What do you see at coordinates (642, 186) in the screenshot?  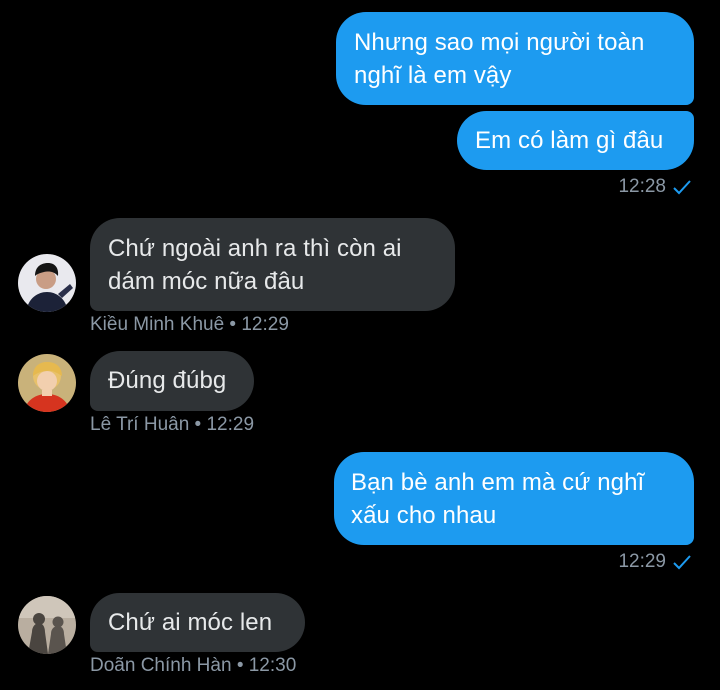 I see `timestamp-text: 12:28` at bounding box center [642, 186].